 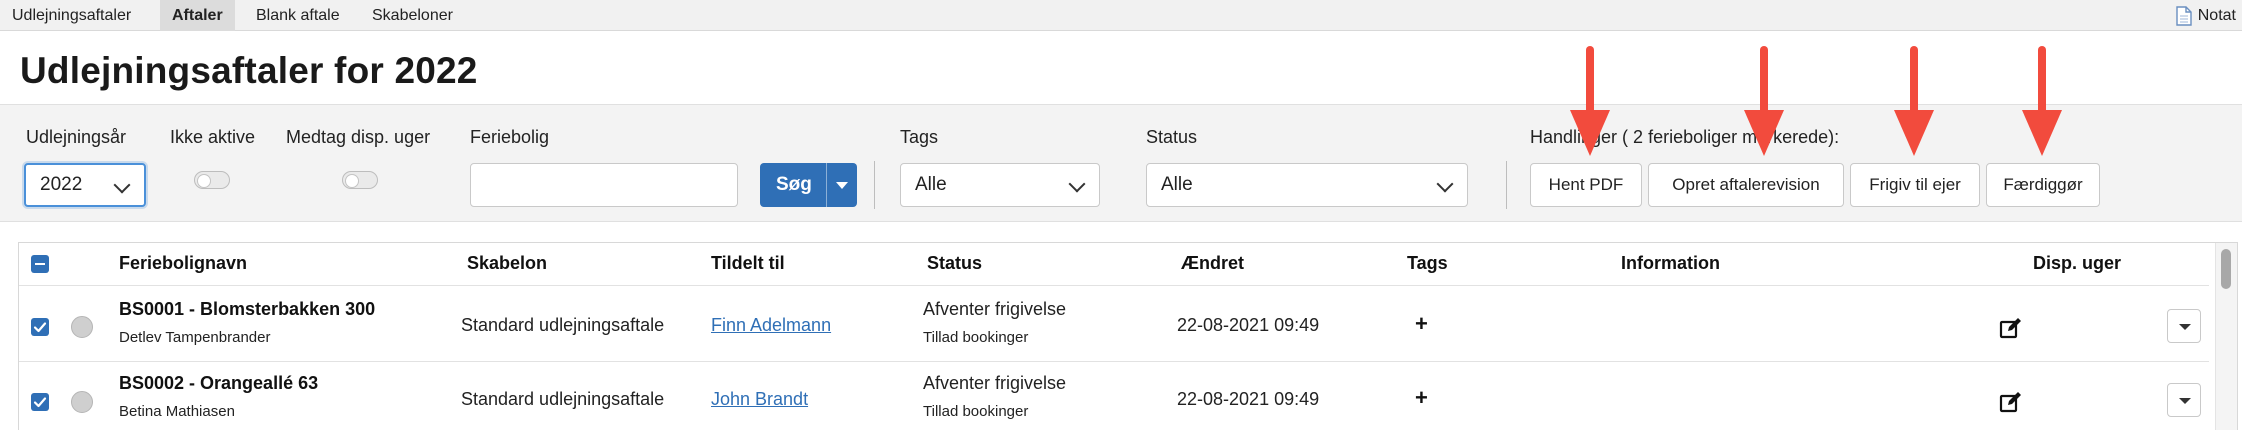 What do you see at coordinates (183, 263) in the screenshot?
I see `column-header-name: Feriebolignavn` at bounding box center [183, 263].